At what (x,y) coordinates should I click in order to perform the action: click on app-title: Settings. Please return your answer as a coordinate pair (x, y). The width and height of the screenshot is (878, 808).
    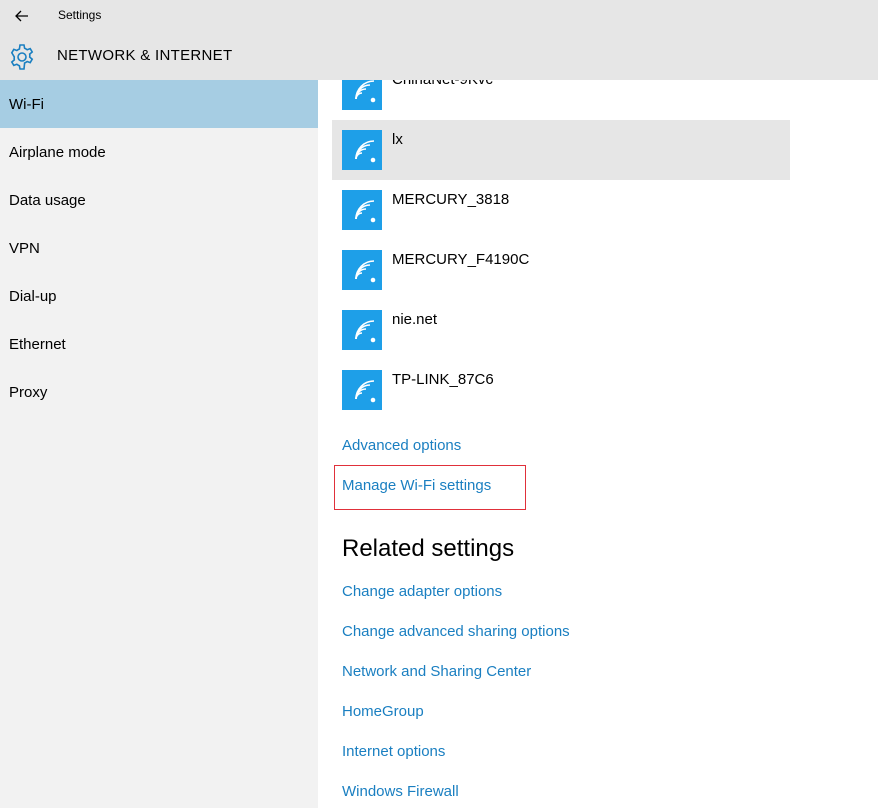
    Looking at the image, I should click on (80, 15).